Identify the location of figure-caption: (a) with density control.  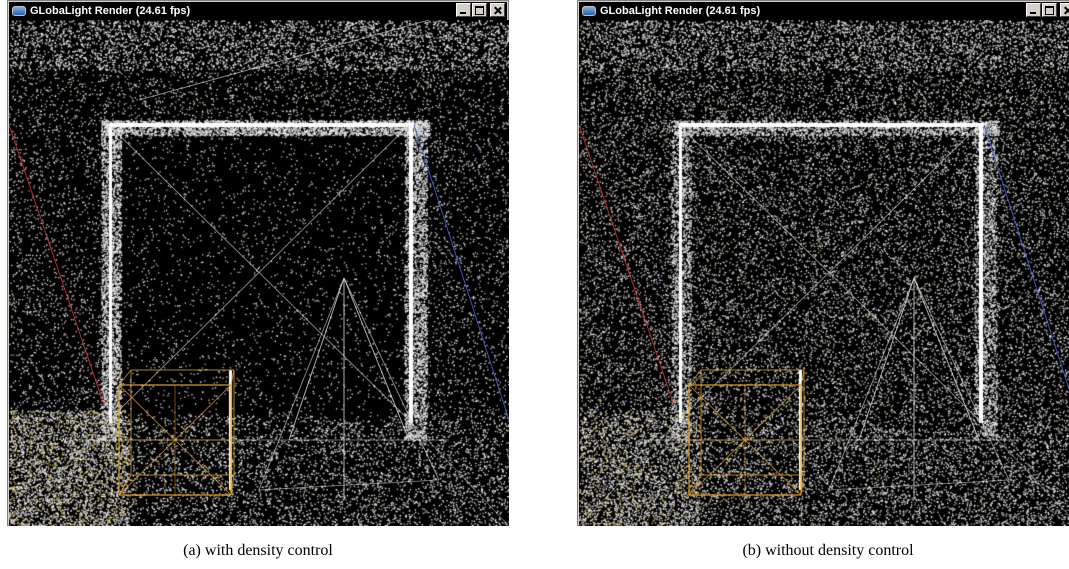
(258, 550).